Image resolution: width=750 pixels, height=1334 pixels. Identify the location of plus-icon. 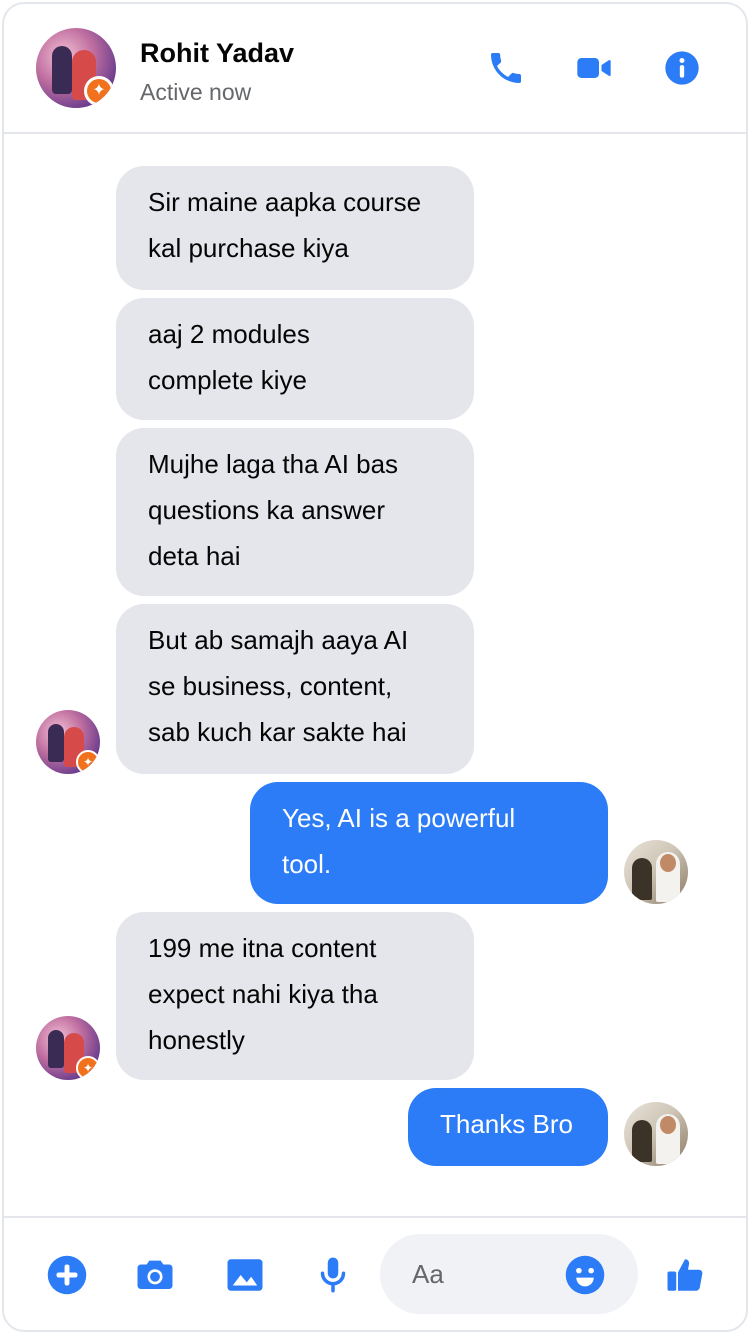
(67, 1275).